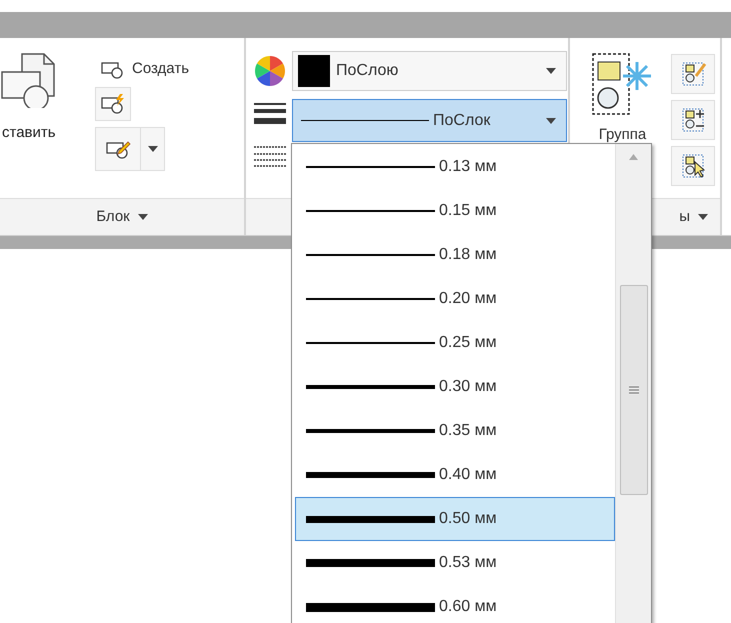  What do you see at coordinates (693, 166) in the screenshot?
I see `group-select-button` at bounding box center [693, 166].